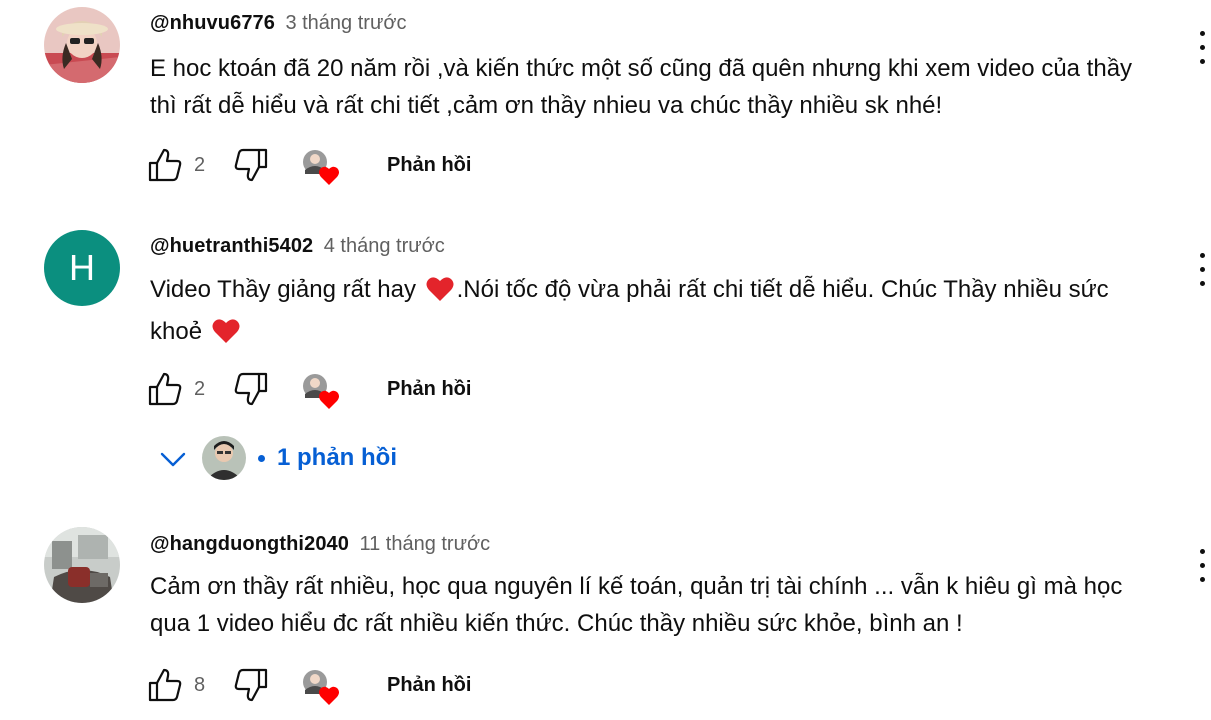  What do you see at coordinates (283, 289) in the screenshot?
I see `comment-text-part: Video Thầy giảng rất hay` at bounding box center [283, 289].